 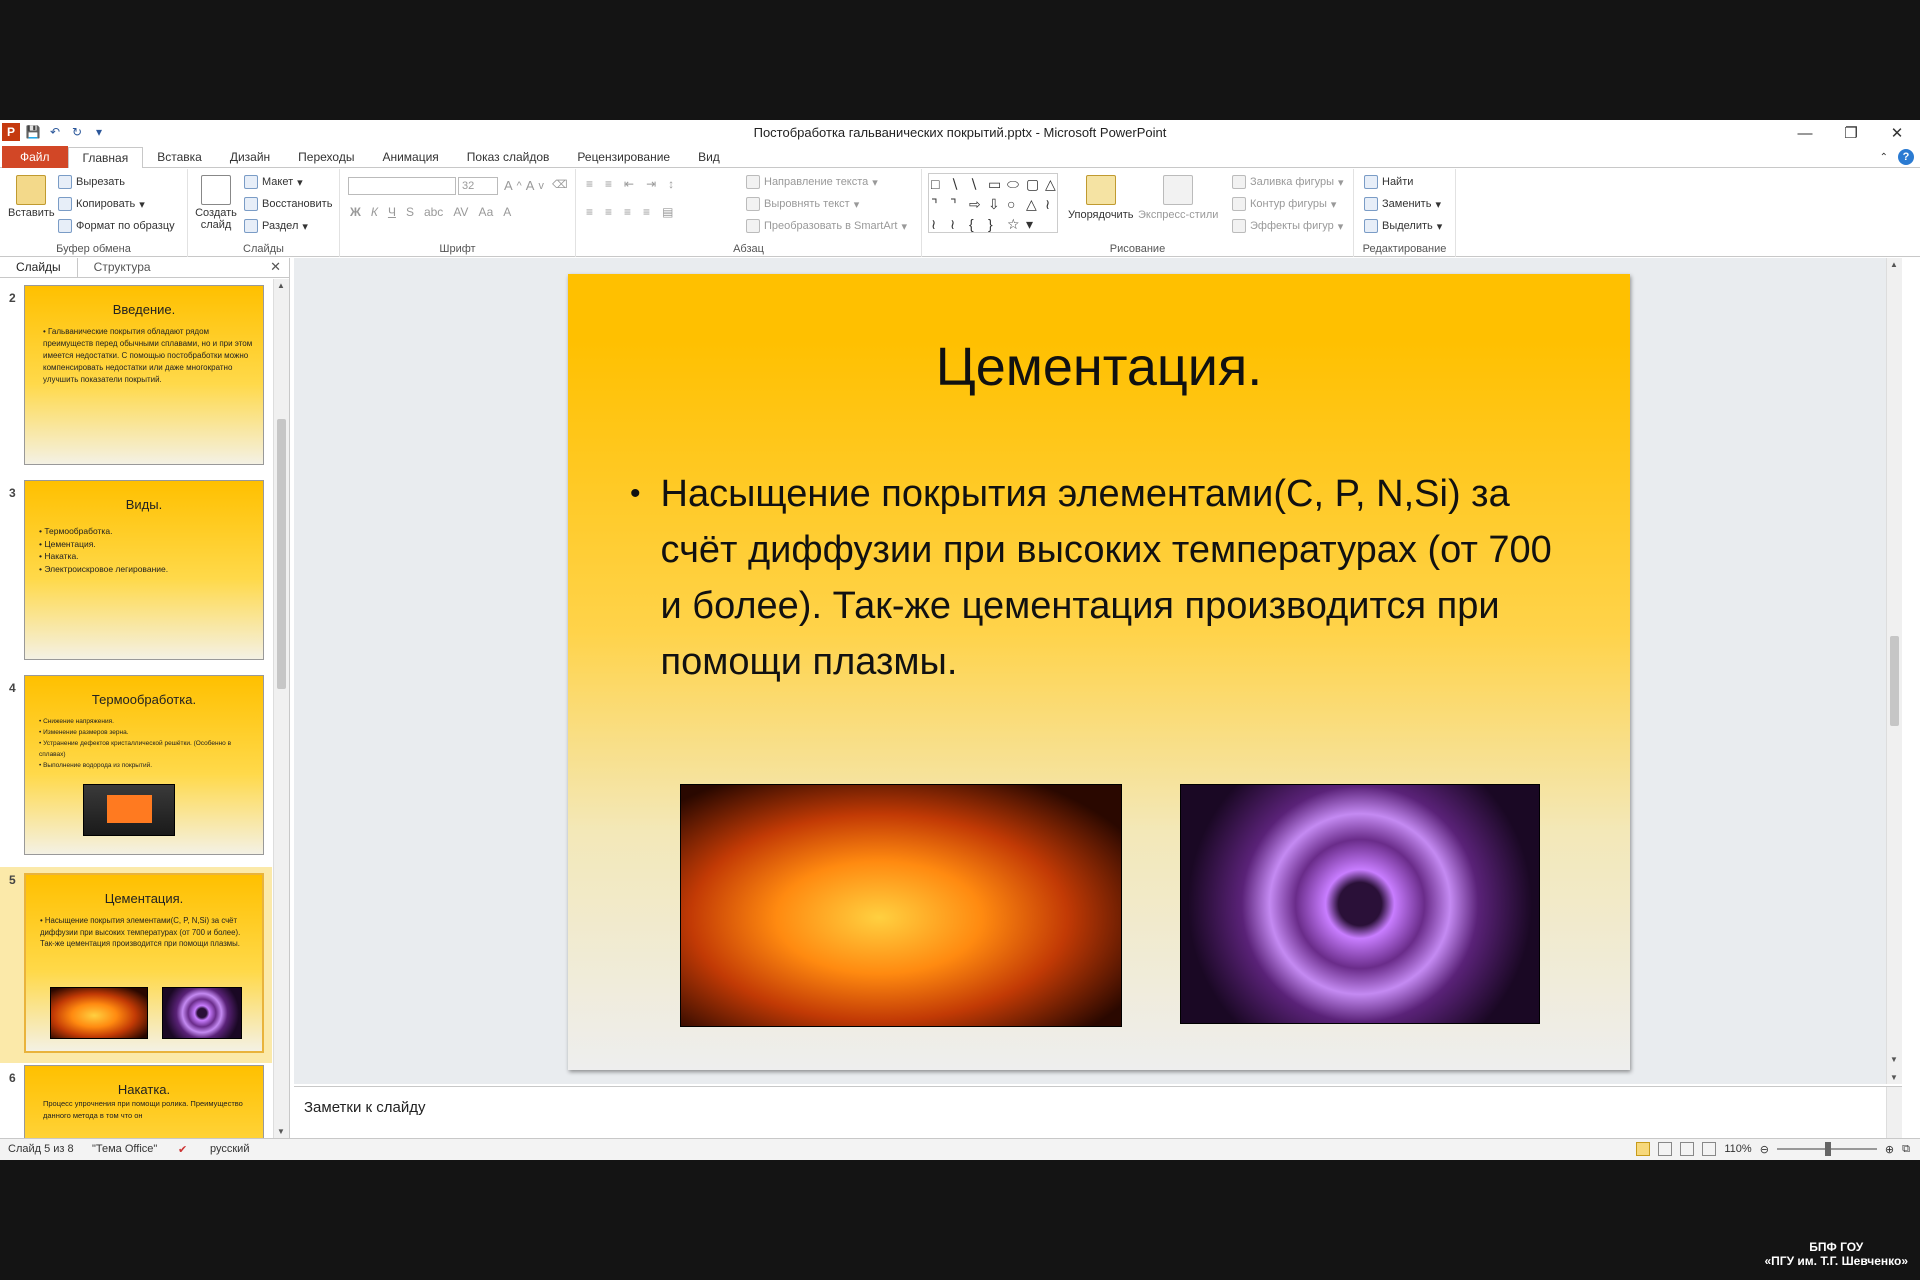 I want to click on furnace-image, so click(x=901, y=905).